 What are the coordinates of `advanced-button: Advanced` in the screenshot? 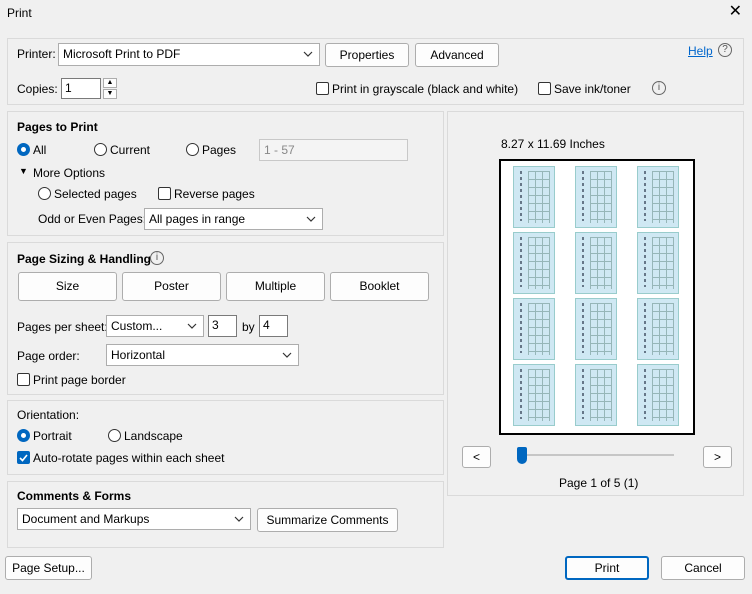 It's located at (457, 55).